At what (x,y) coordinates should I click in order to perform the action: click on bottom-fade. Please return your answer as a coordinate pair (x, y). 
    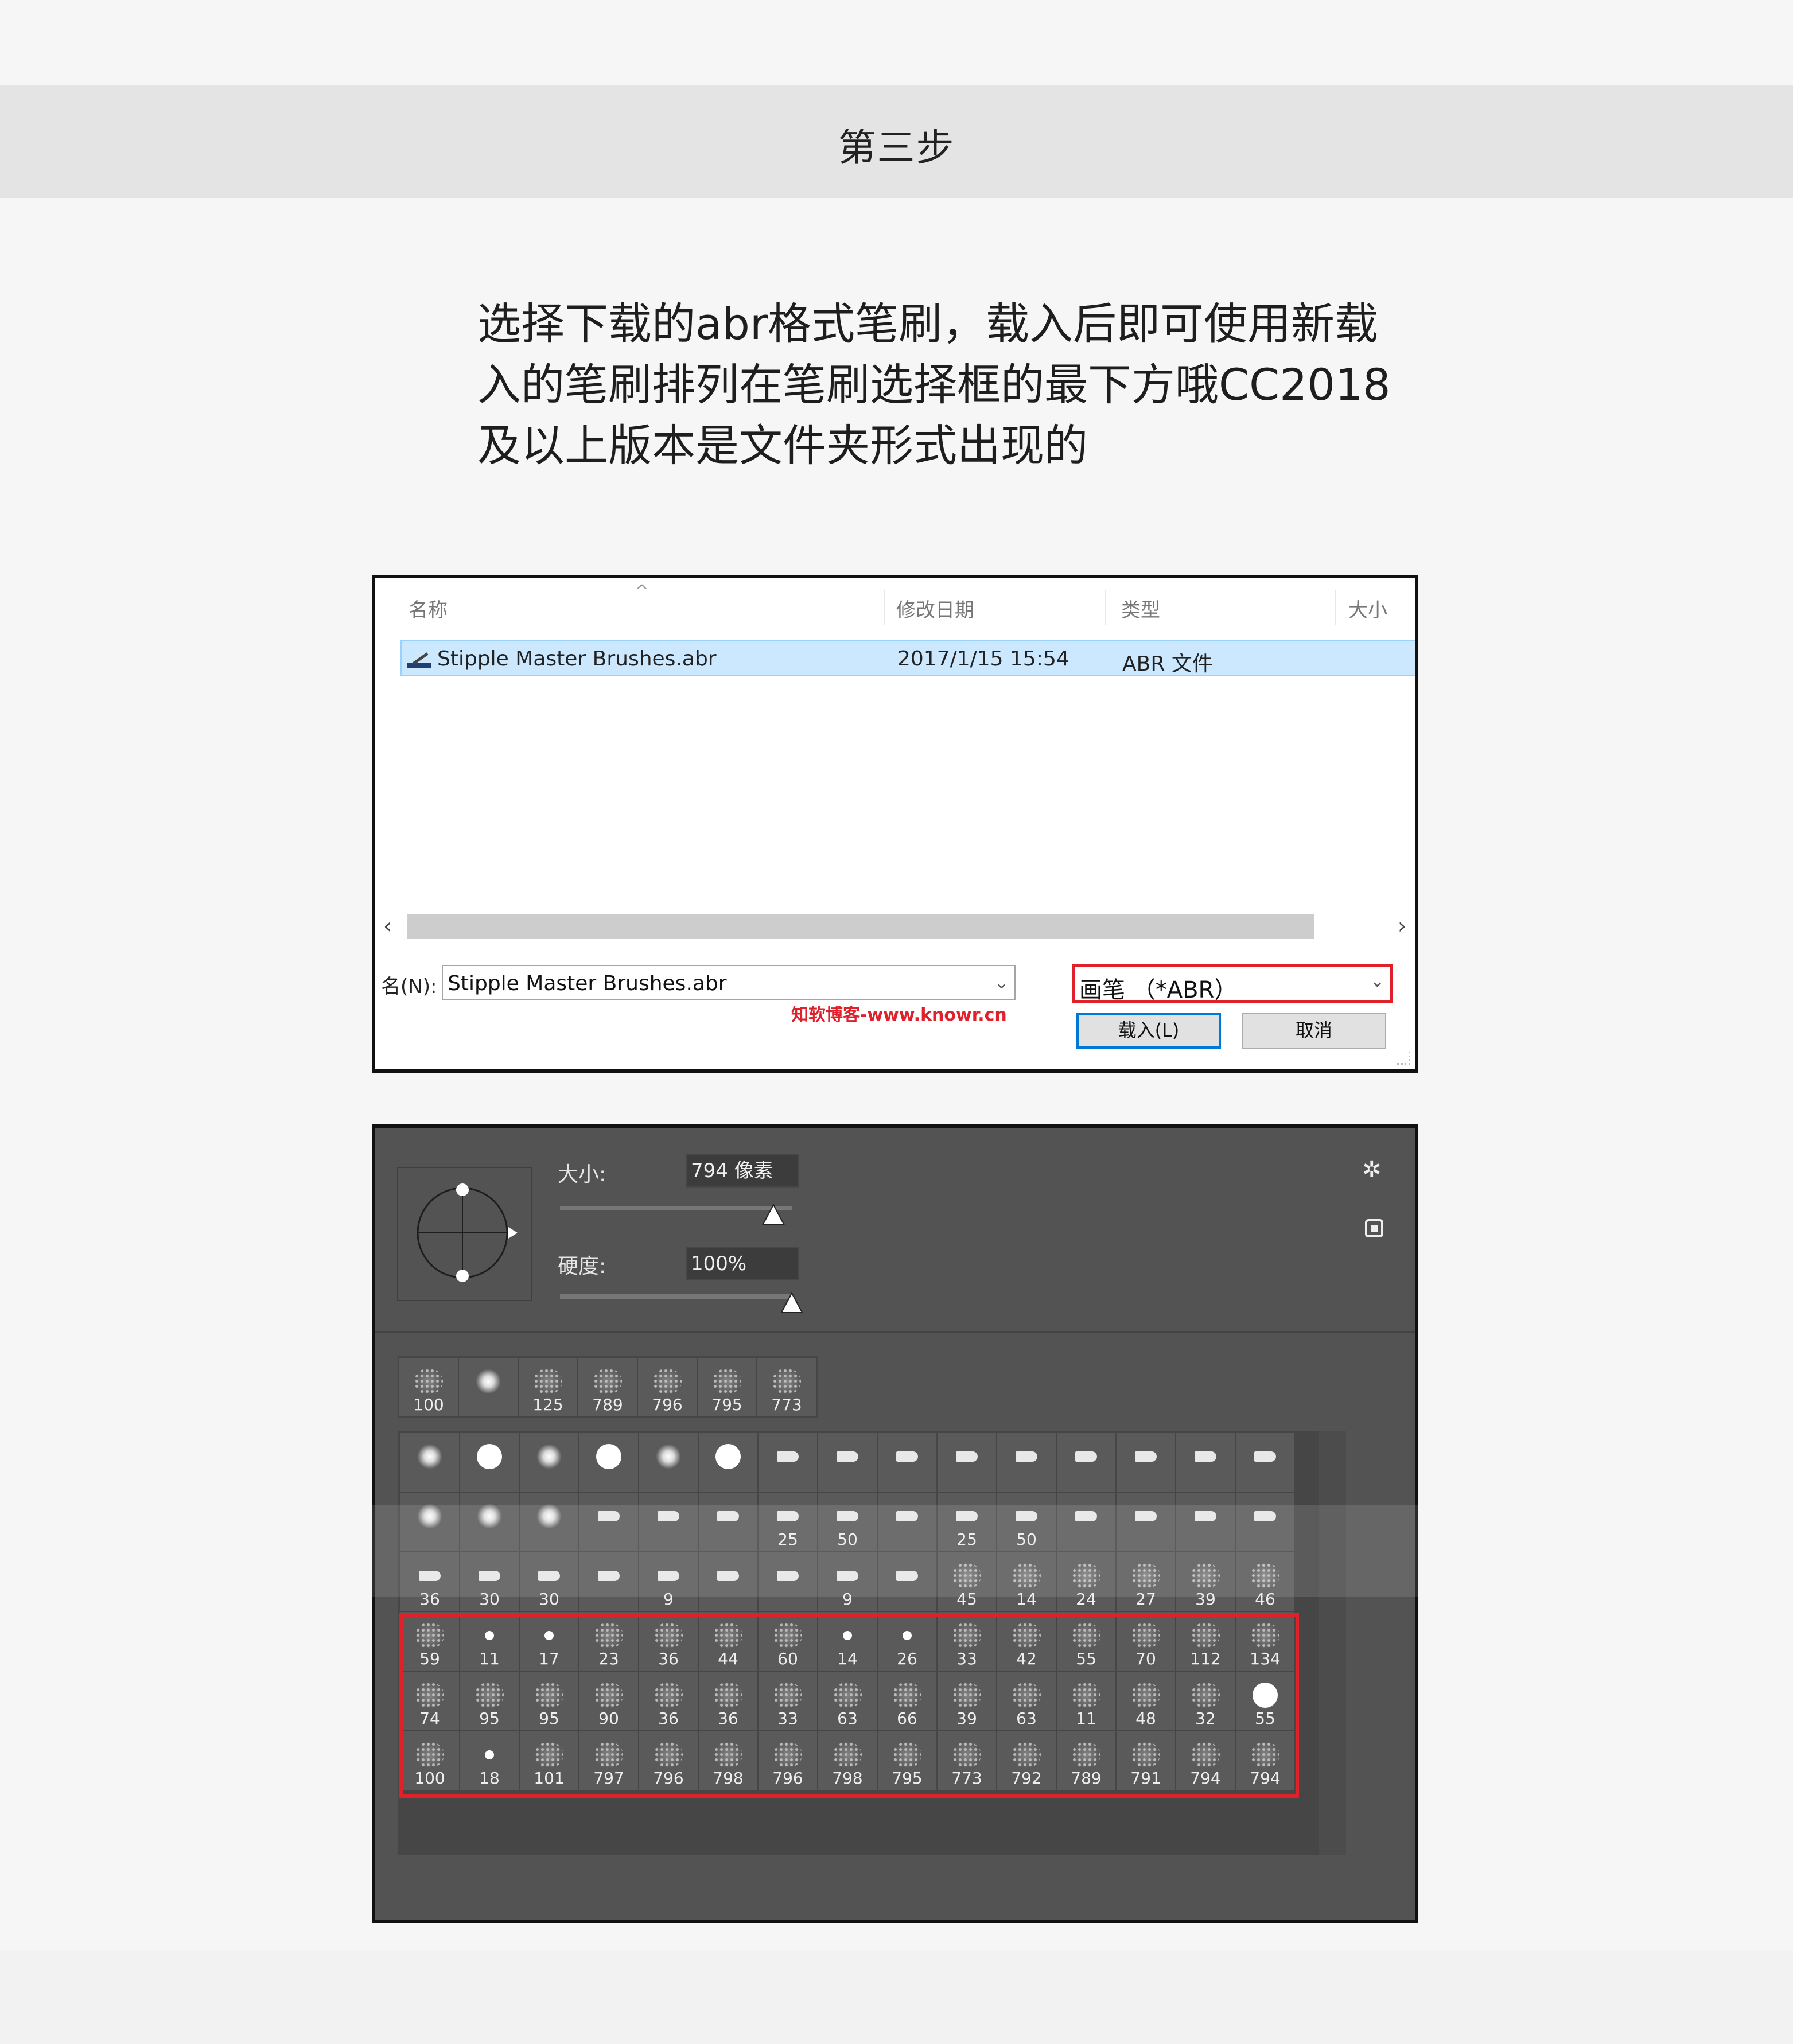
    Looking at the image, I should click on (897, 1997).